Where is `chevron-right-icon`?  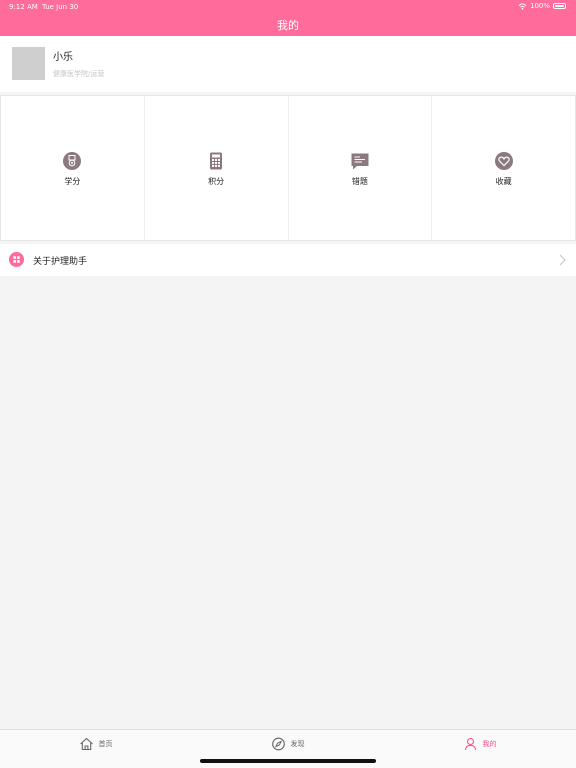
chevron-right-icon is located at coordinates (562, 260).